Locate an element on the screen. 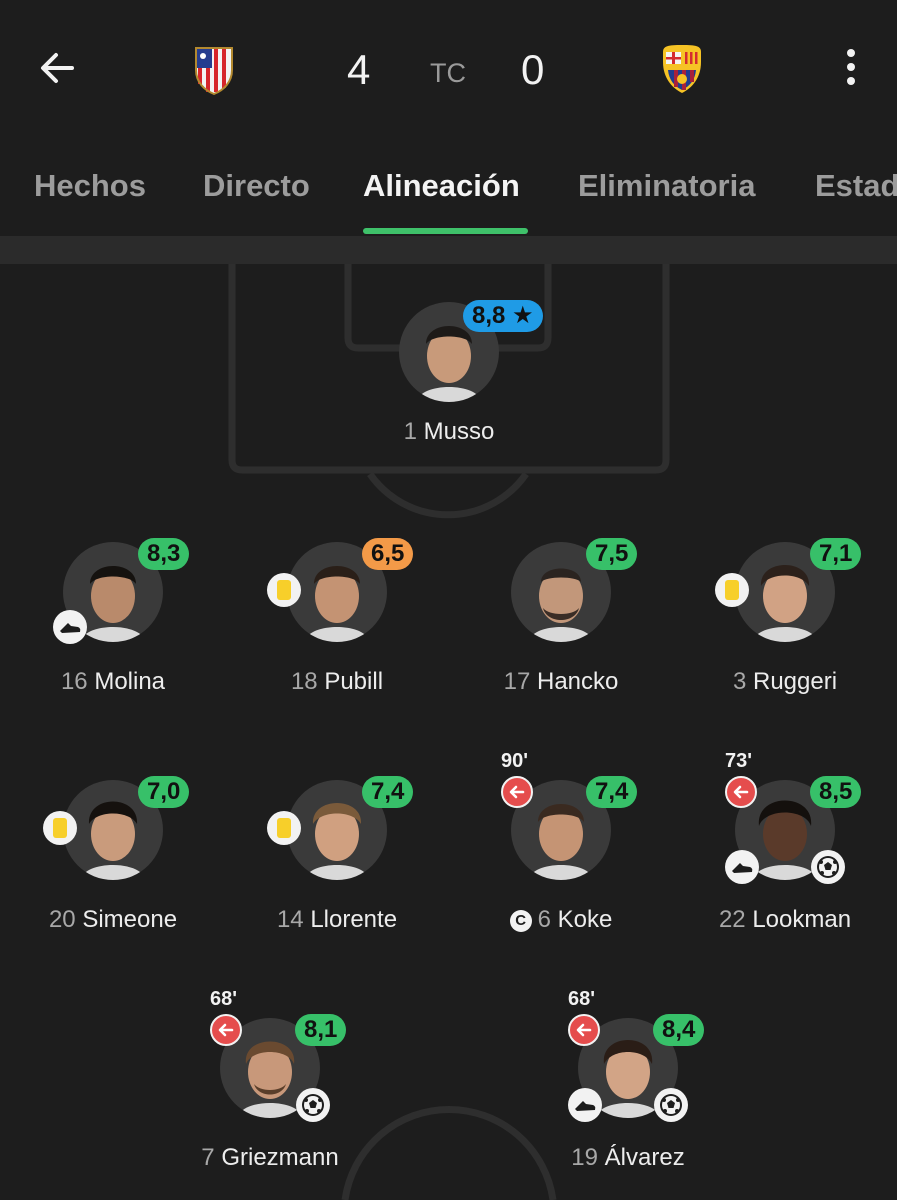 This screenshot has width=897, height=1200. tab-eliminatoria: Eliminatoria is located at coordinates (666, 186).